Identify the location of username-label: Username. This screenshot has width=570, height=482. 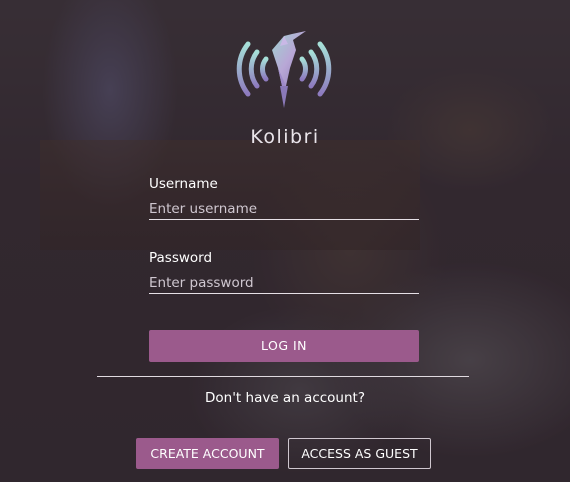
(183, 184).